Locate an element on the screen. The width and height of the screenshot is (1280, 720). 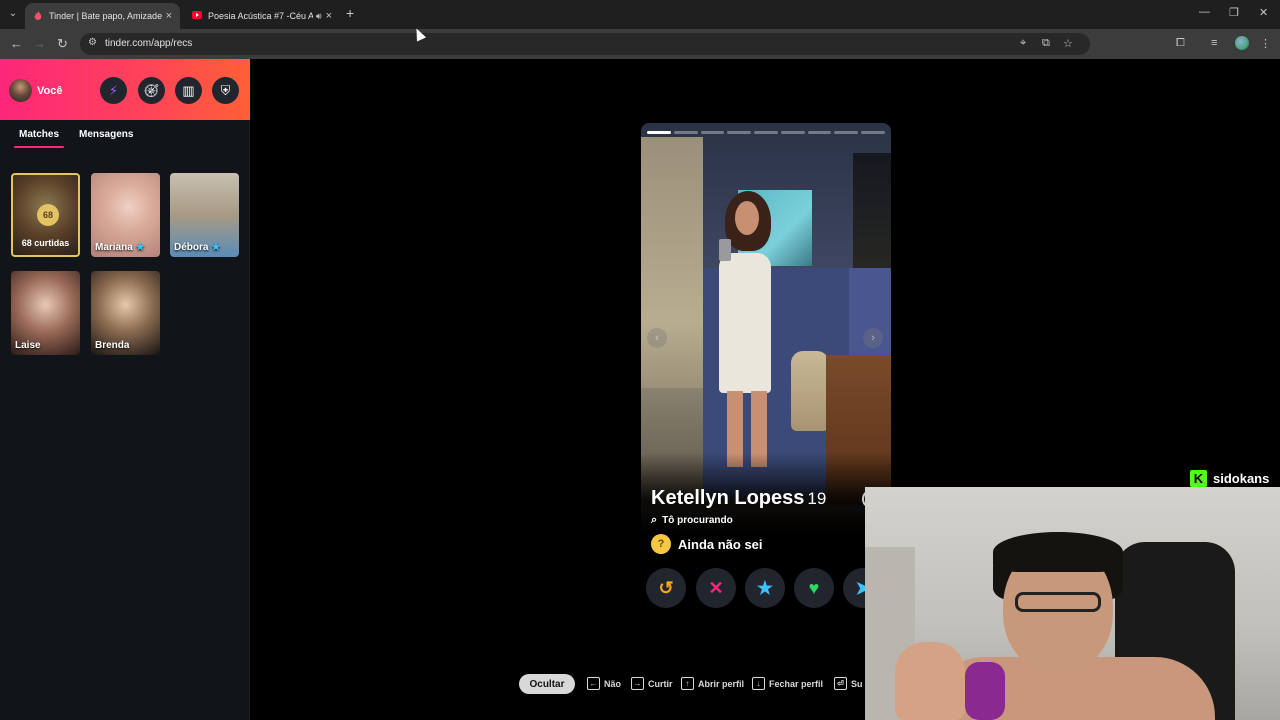
right-arrow-key-icon: → is located at coordinates (637, 683).